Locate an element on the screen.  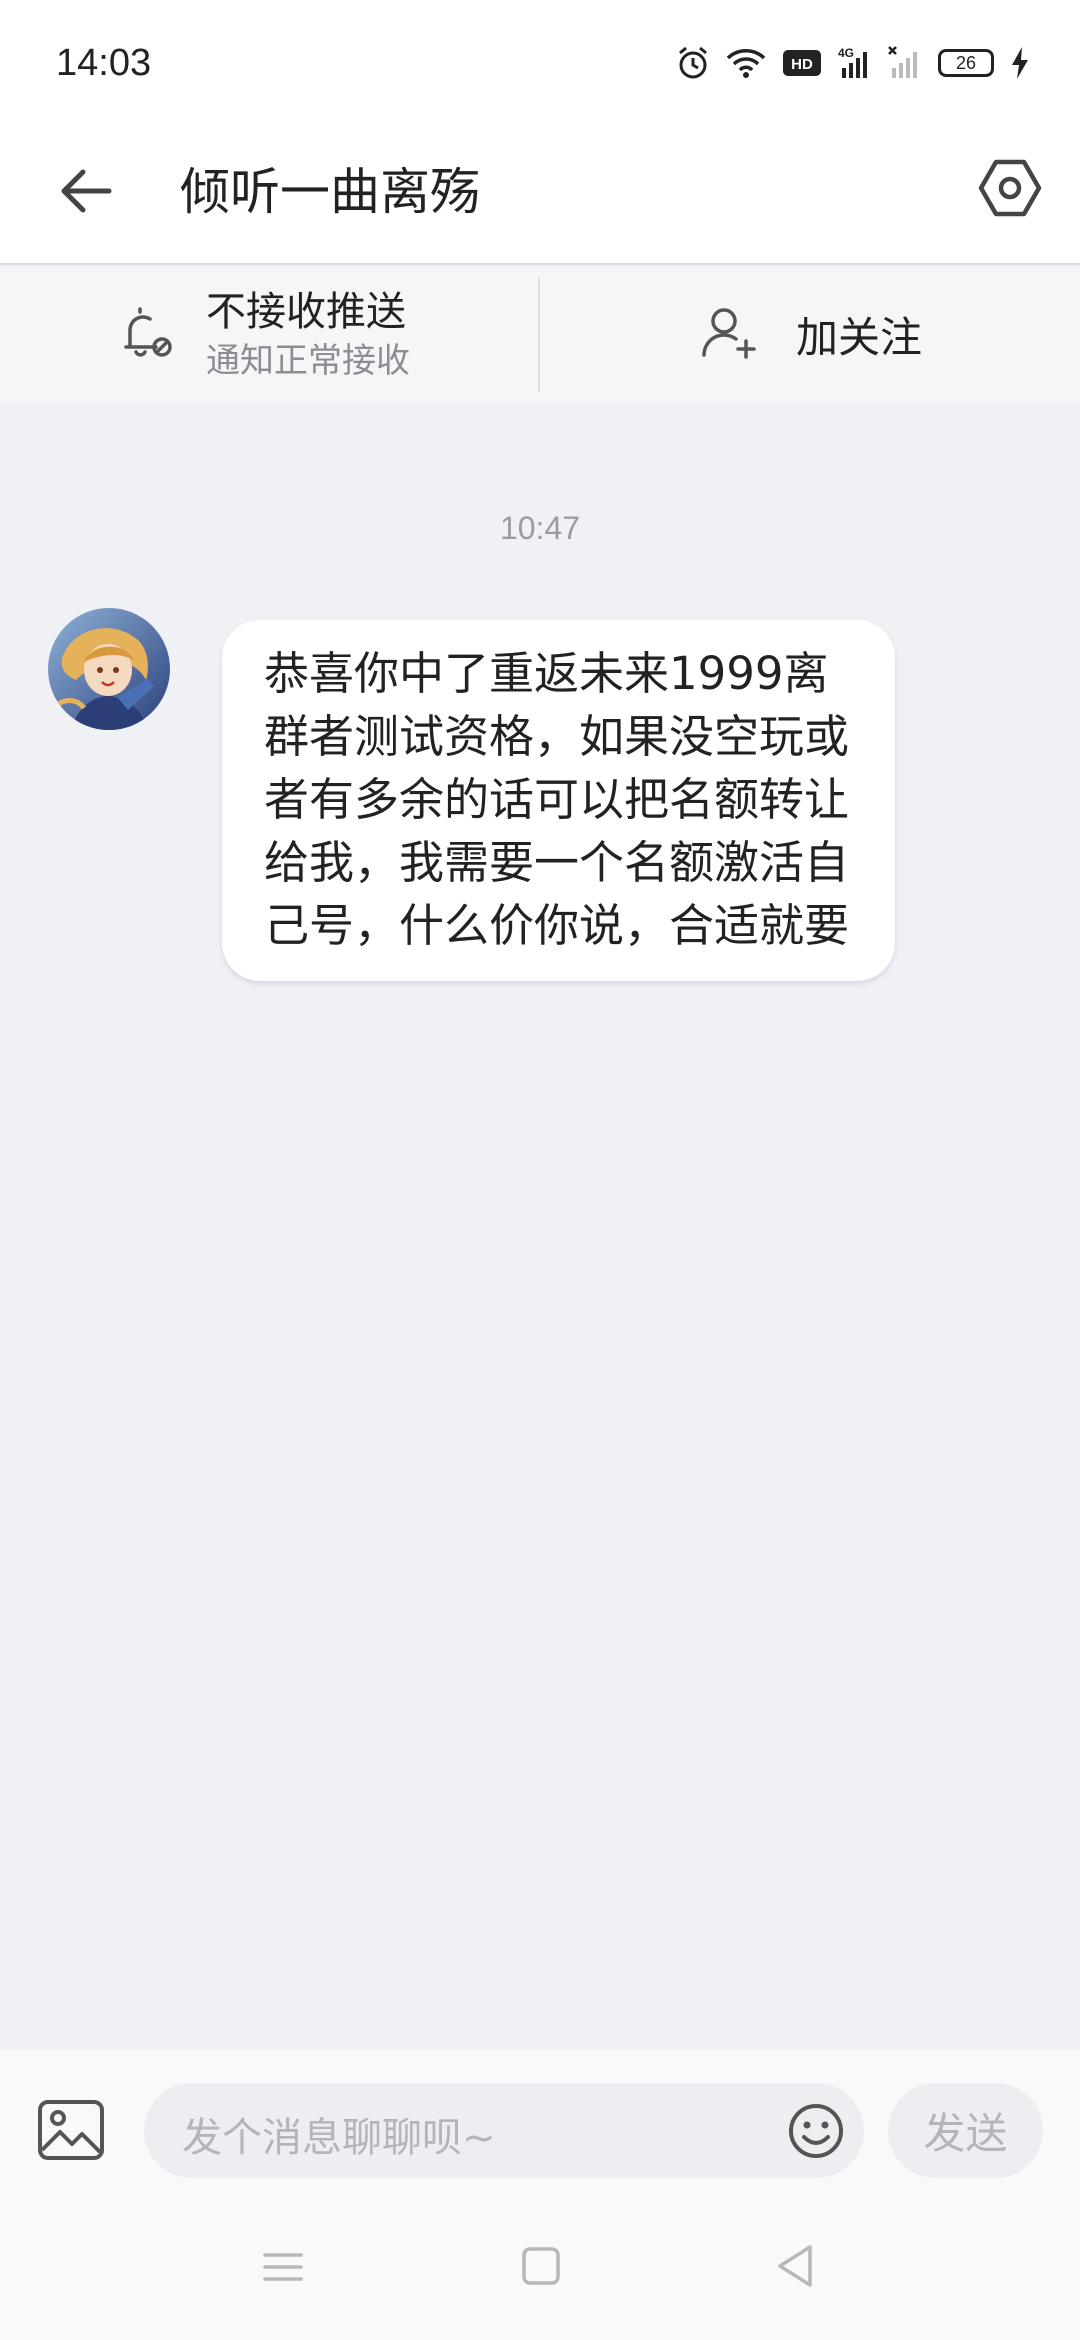
divider is located at coordinates (539, 334).